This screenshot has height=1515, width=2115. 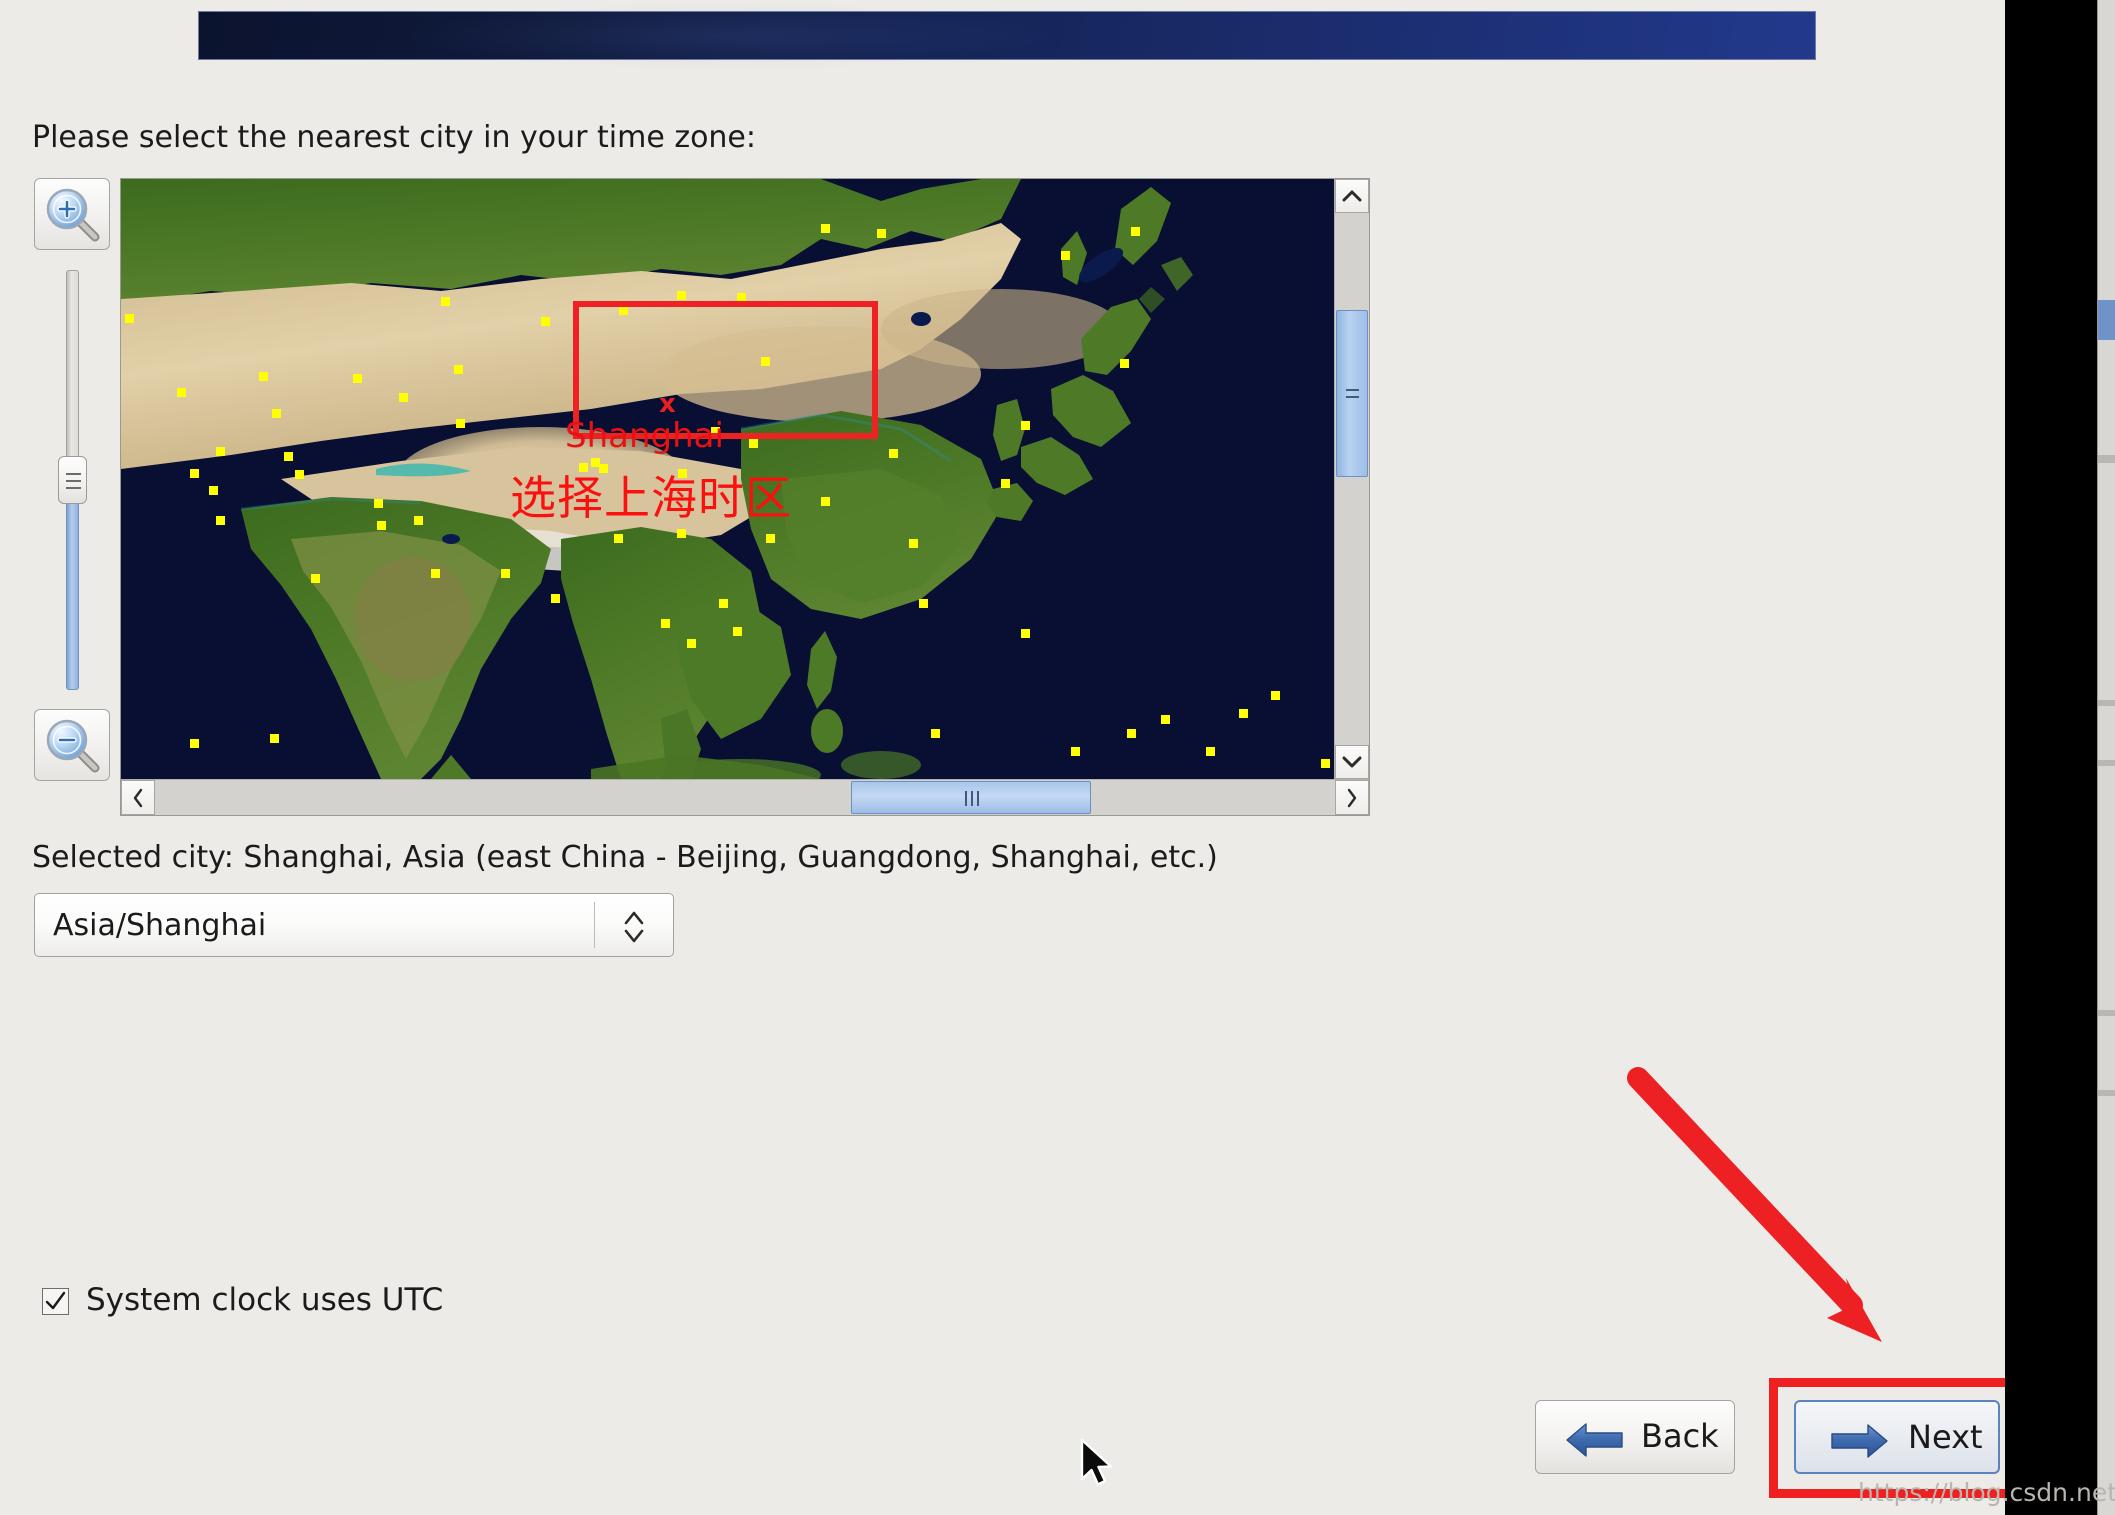 I want to click on selected-city-map-label: Shanghai, so click(x=644, y=436).